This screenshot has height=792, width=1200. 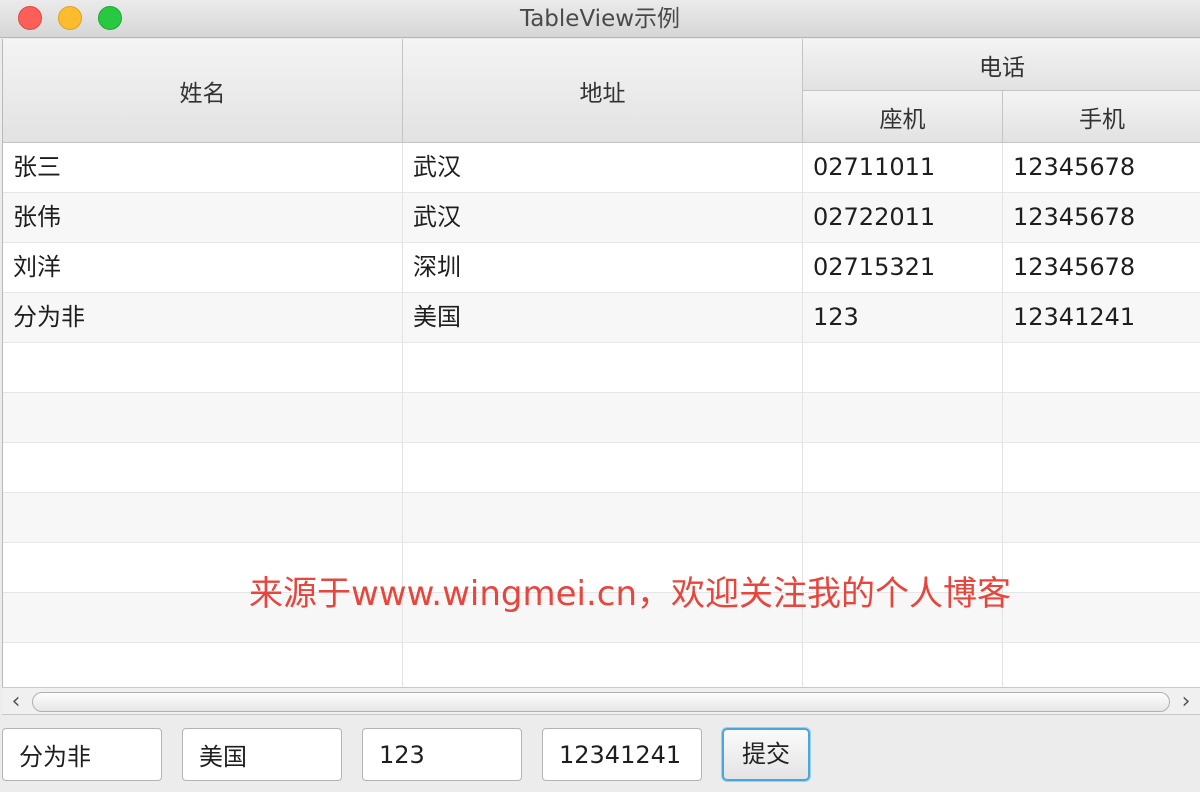 I want to click on table-row: 张伟 武汉 02722011 12345678, so click(x=601, y=218).